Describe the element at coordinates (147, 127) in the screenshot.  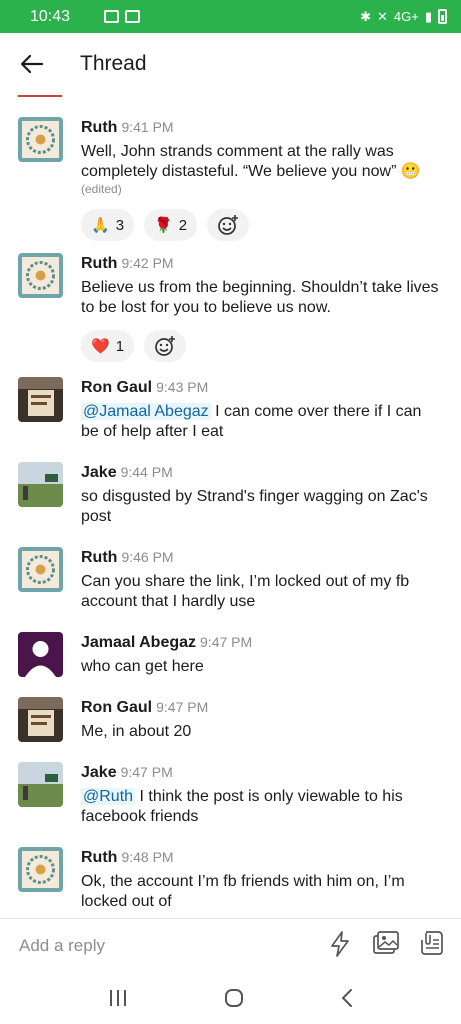
I see `timestamp: 9:41 PM` at that location.